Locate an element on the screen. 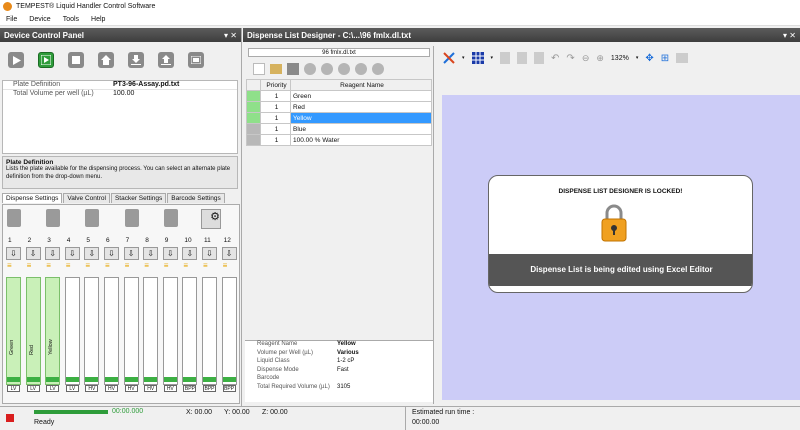 The height and width of the screenshot is (430, 800). fit-icon: ✥ is located at coordinates (649, 58).